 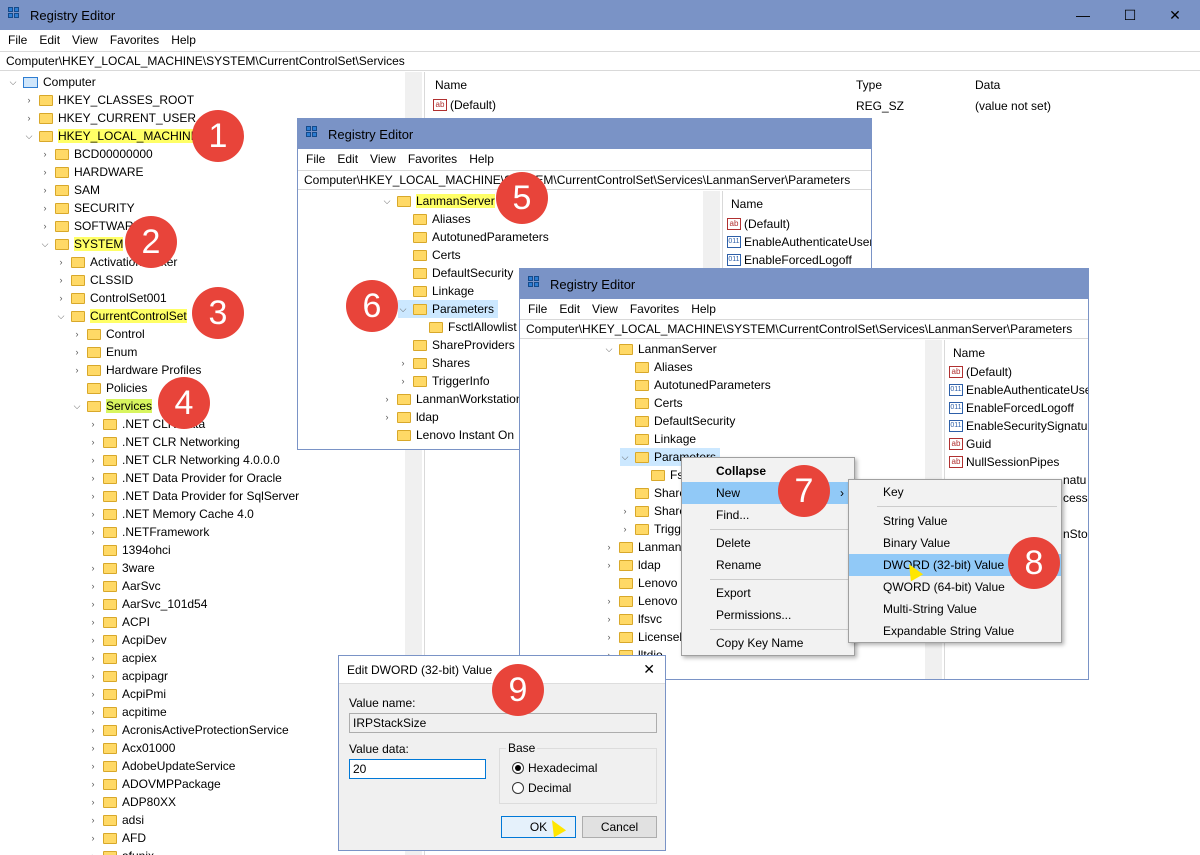 What do you see at coordinates (1083, 15) in the screenshot?
I see `minimize-button: —` at bounding box center [1083, 15].